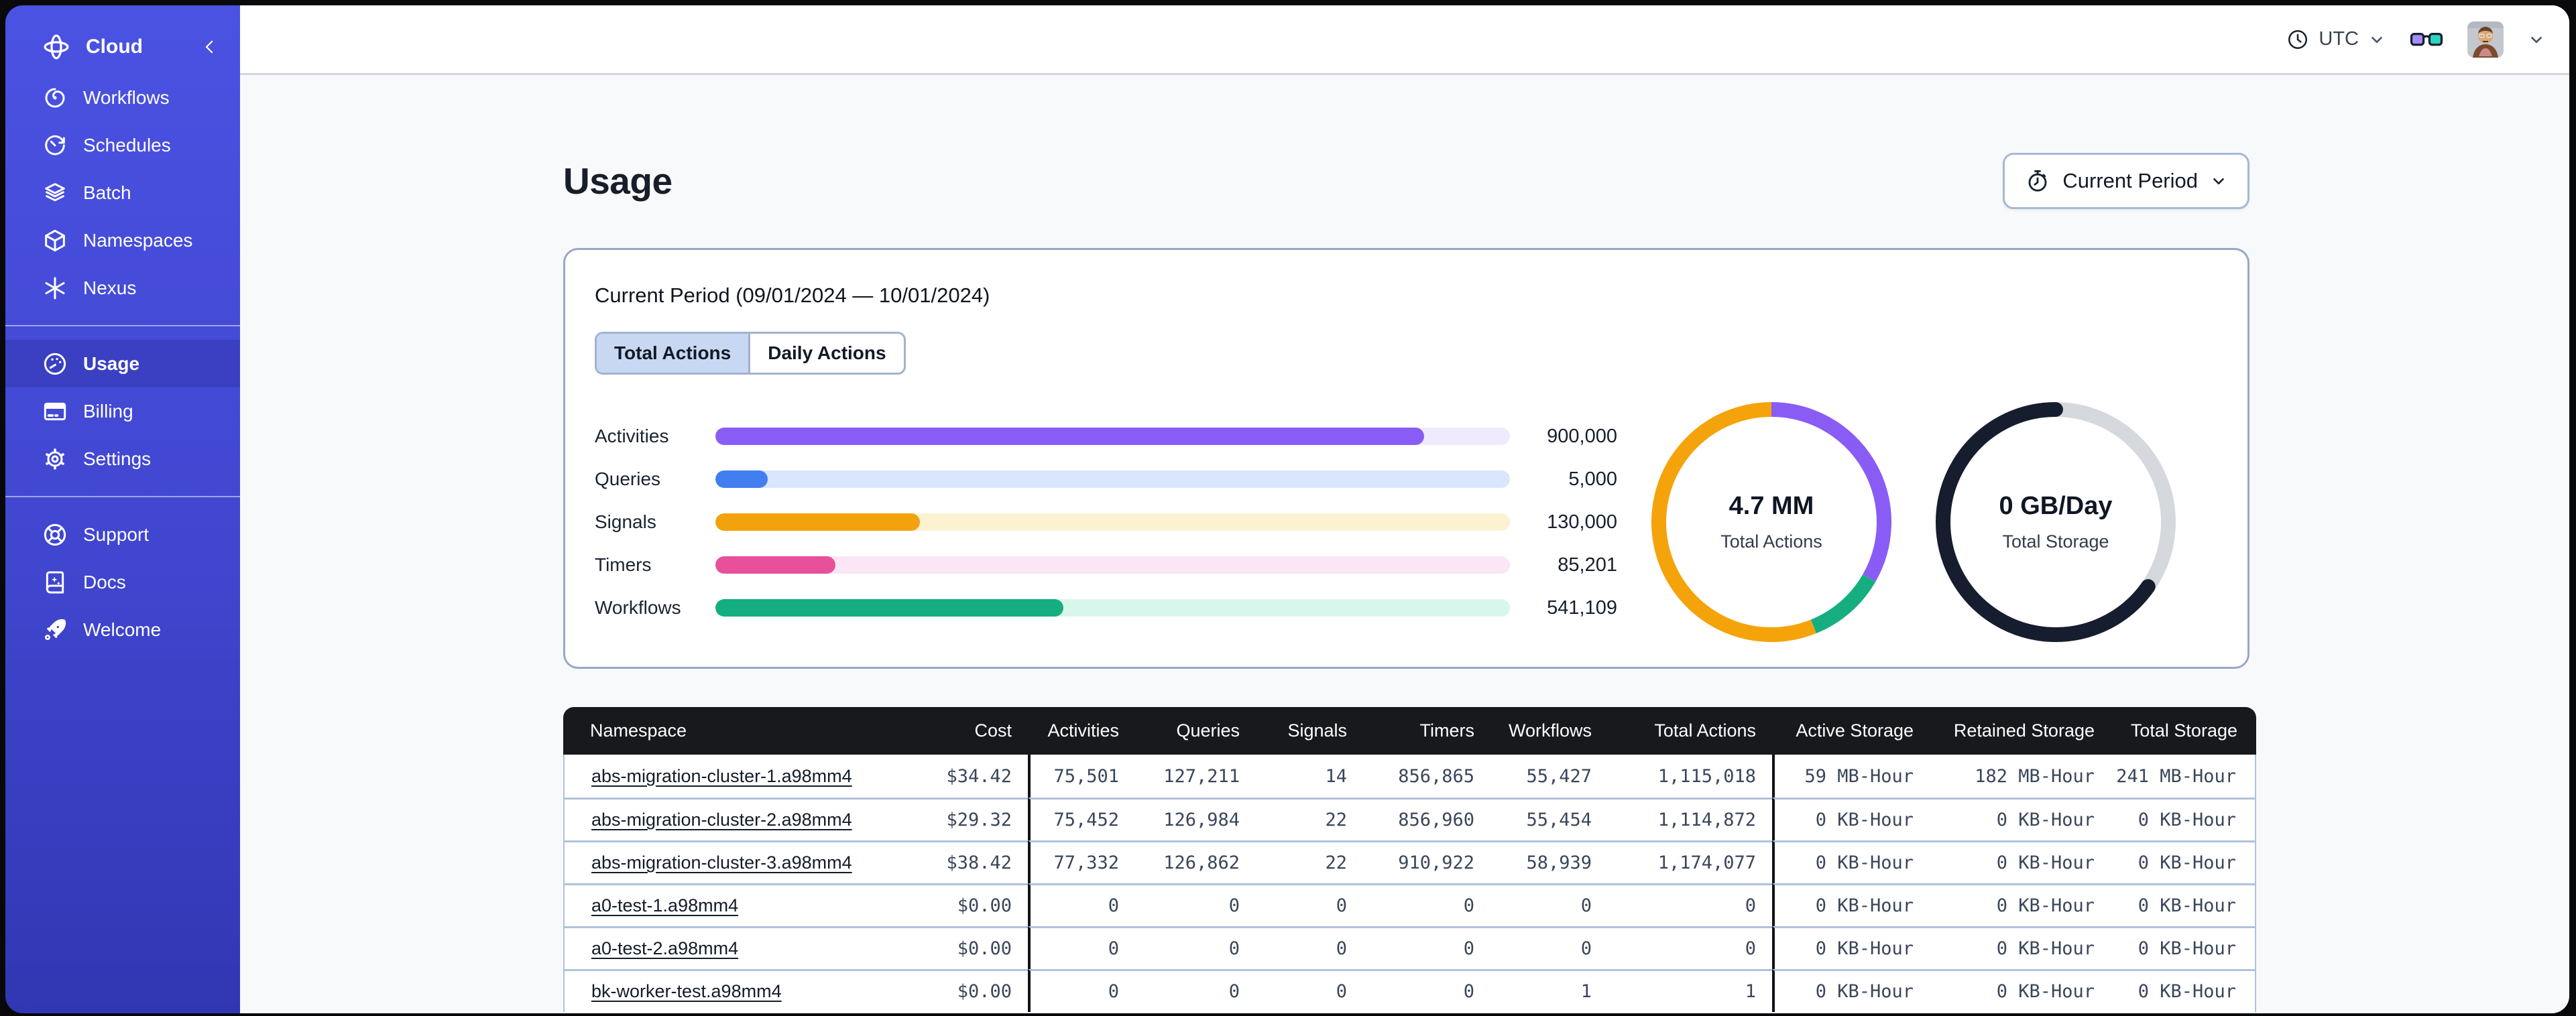  Describe the element at coordinates (55, 630) in the screenshot. I see `rocket-icon` at that location.